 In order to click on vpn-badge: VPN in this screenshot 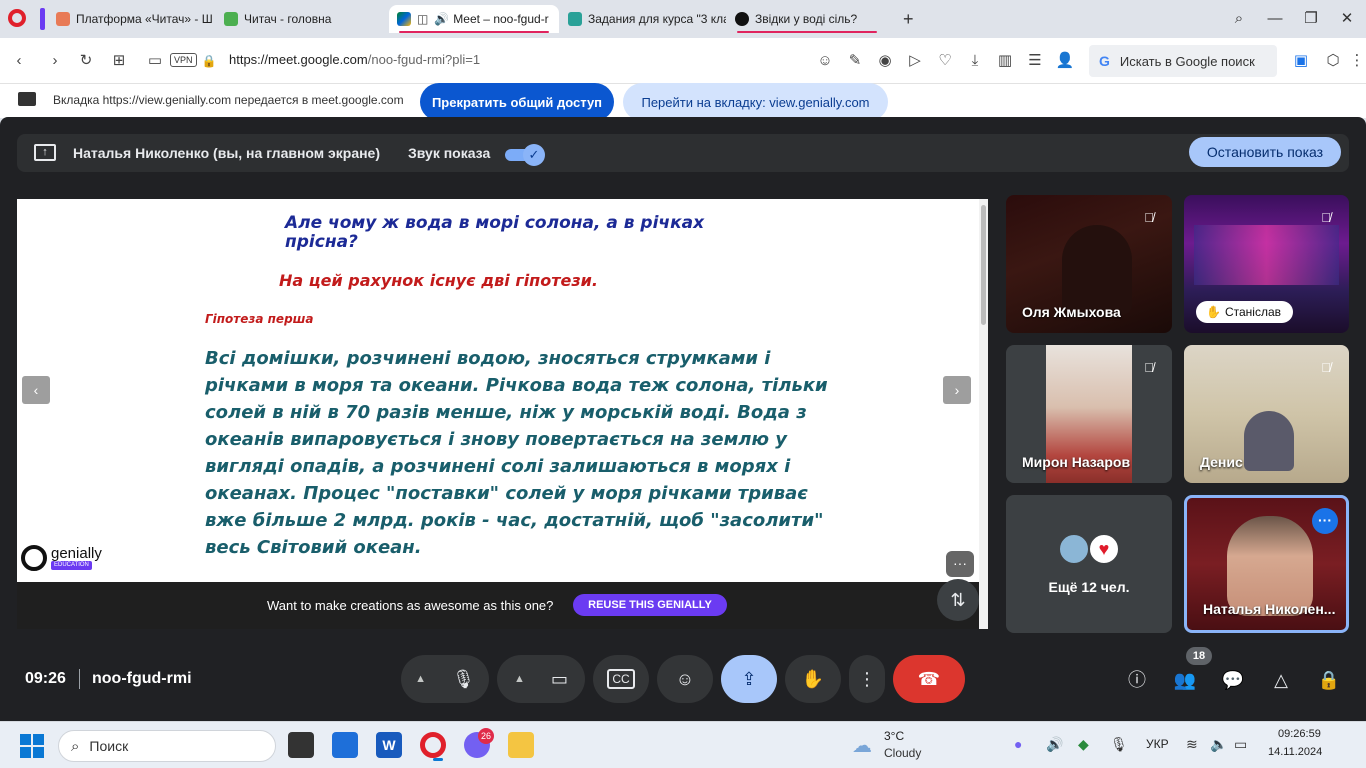, I will do `click(183, 60)`.